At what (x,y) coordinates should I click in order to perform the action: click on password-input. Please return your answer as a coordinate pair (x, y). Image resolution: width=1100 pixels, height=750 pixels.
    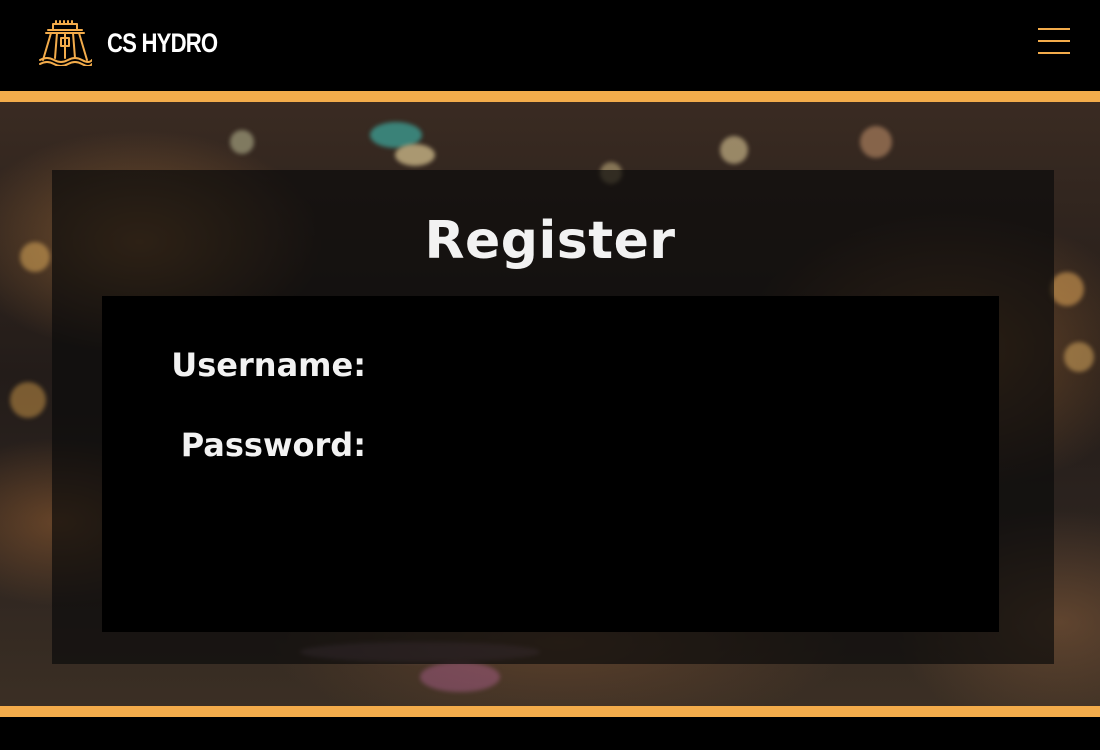
    Looking at the image, I should click on (666, 446).